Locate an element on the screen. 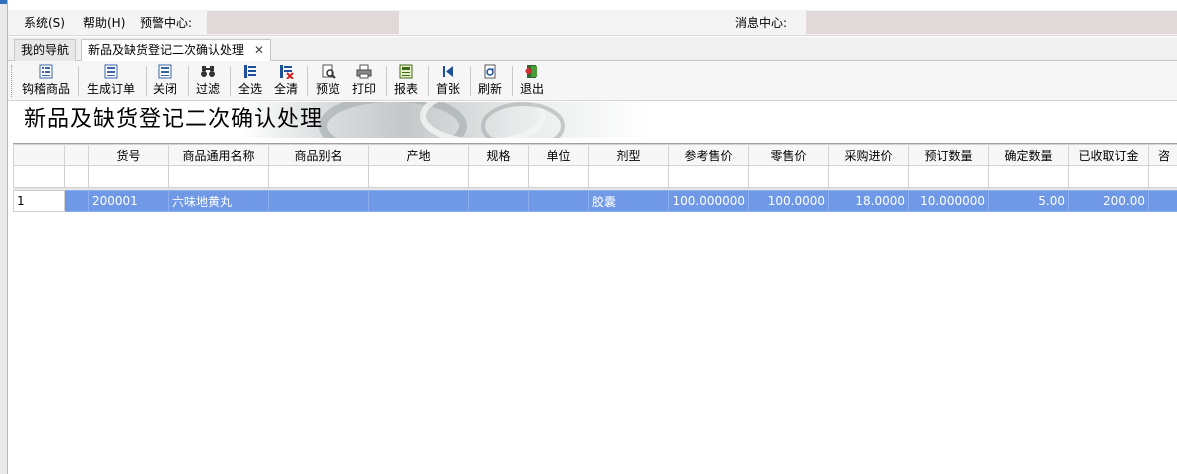  alert-center-field is located at coordinates (303, 22).